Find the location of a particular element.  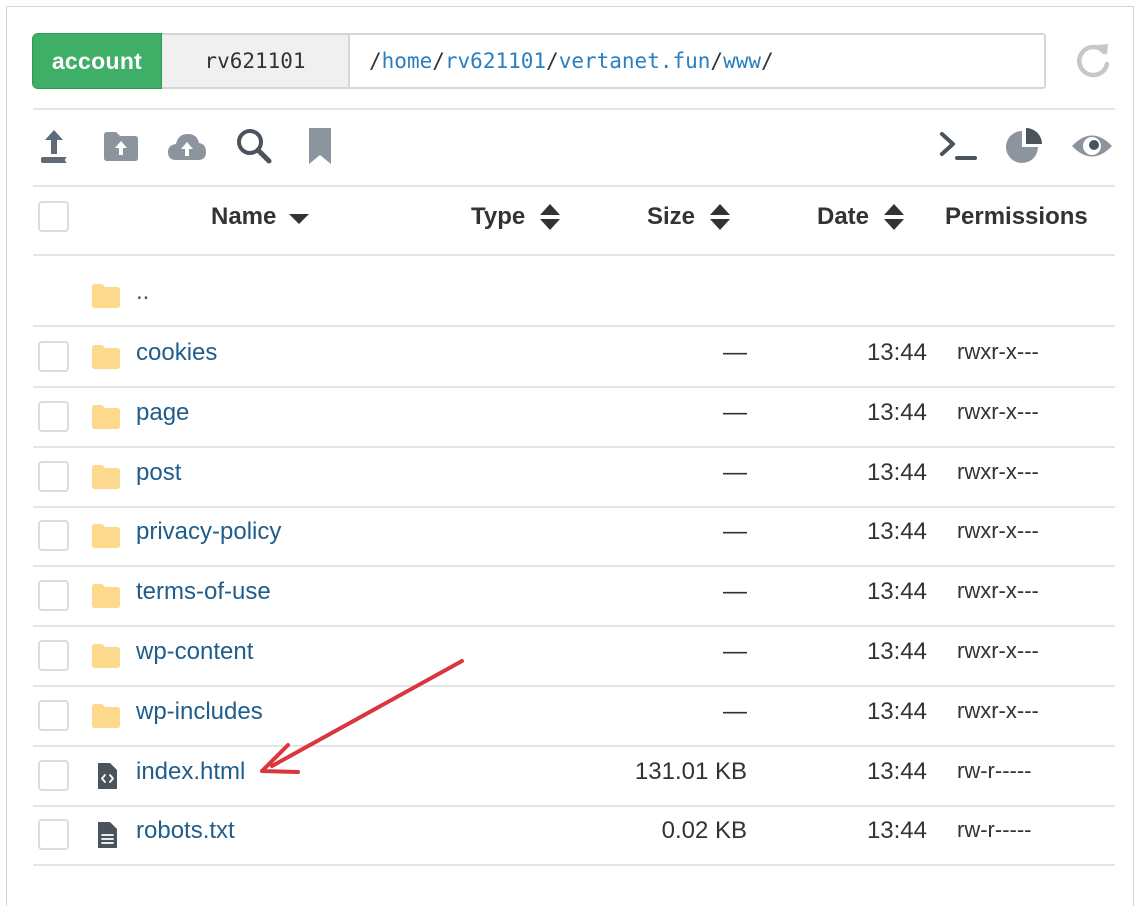

column-header-type: Type is located at coordinates (516, 217).